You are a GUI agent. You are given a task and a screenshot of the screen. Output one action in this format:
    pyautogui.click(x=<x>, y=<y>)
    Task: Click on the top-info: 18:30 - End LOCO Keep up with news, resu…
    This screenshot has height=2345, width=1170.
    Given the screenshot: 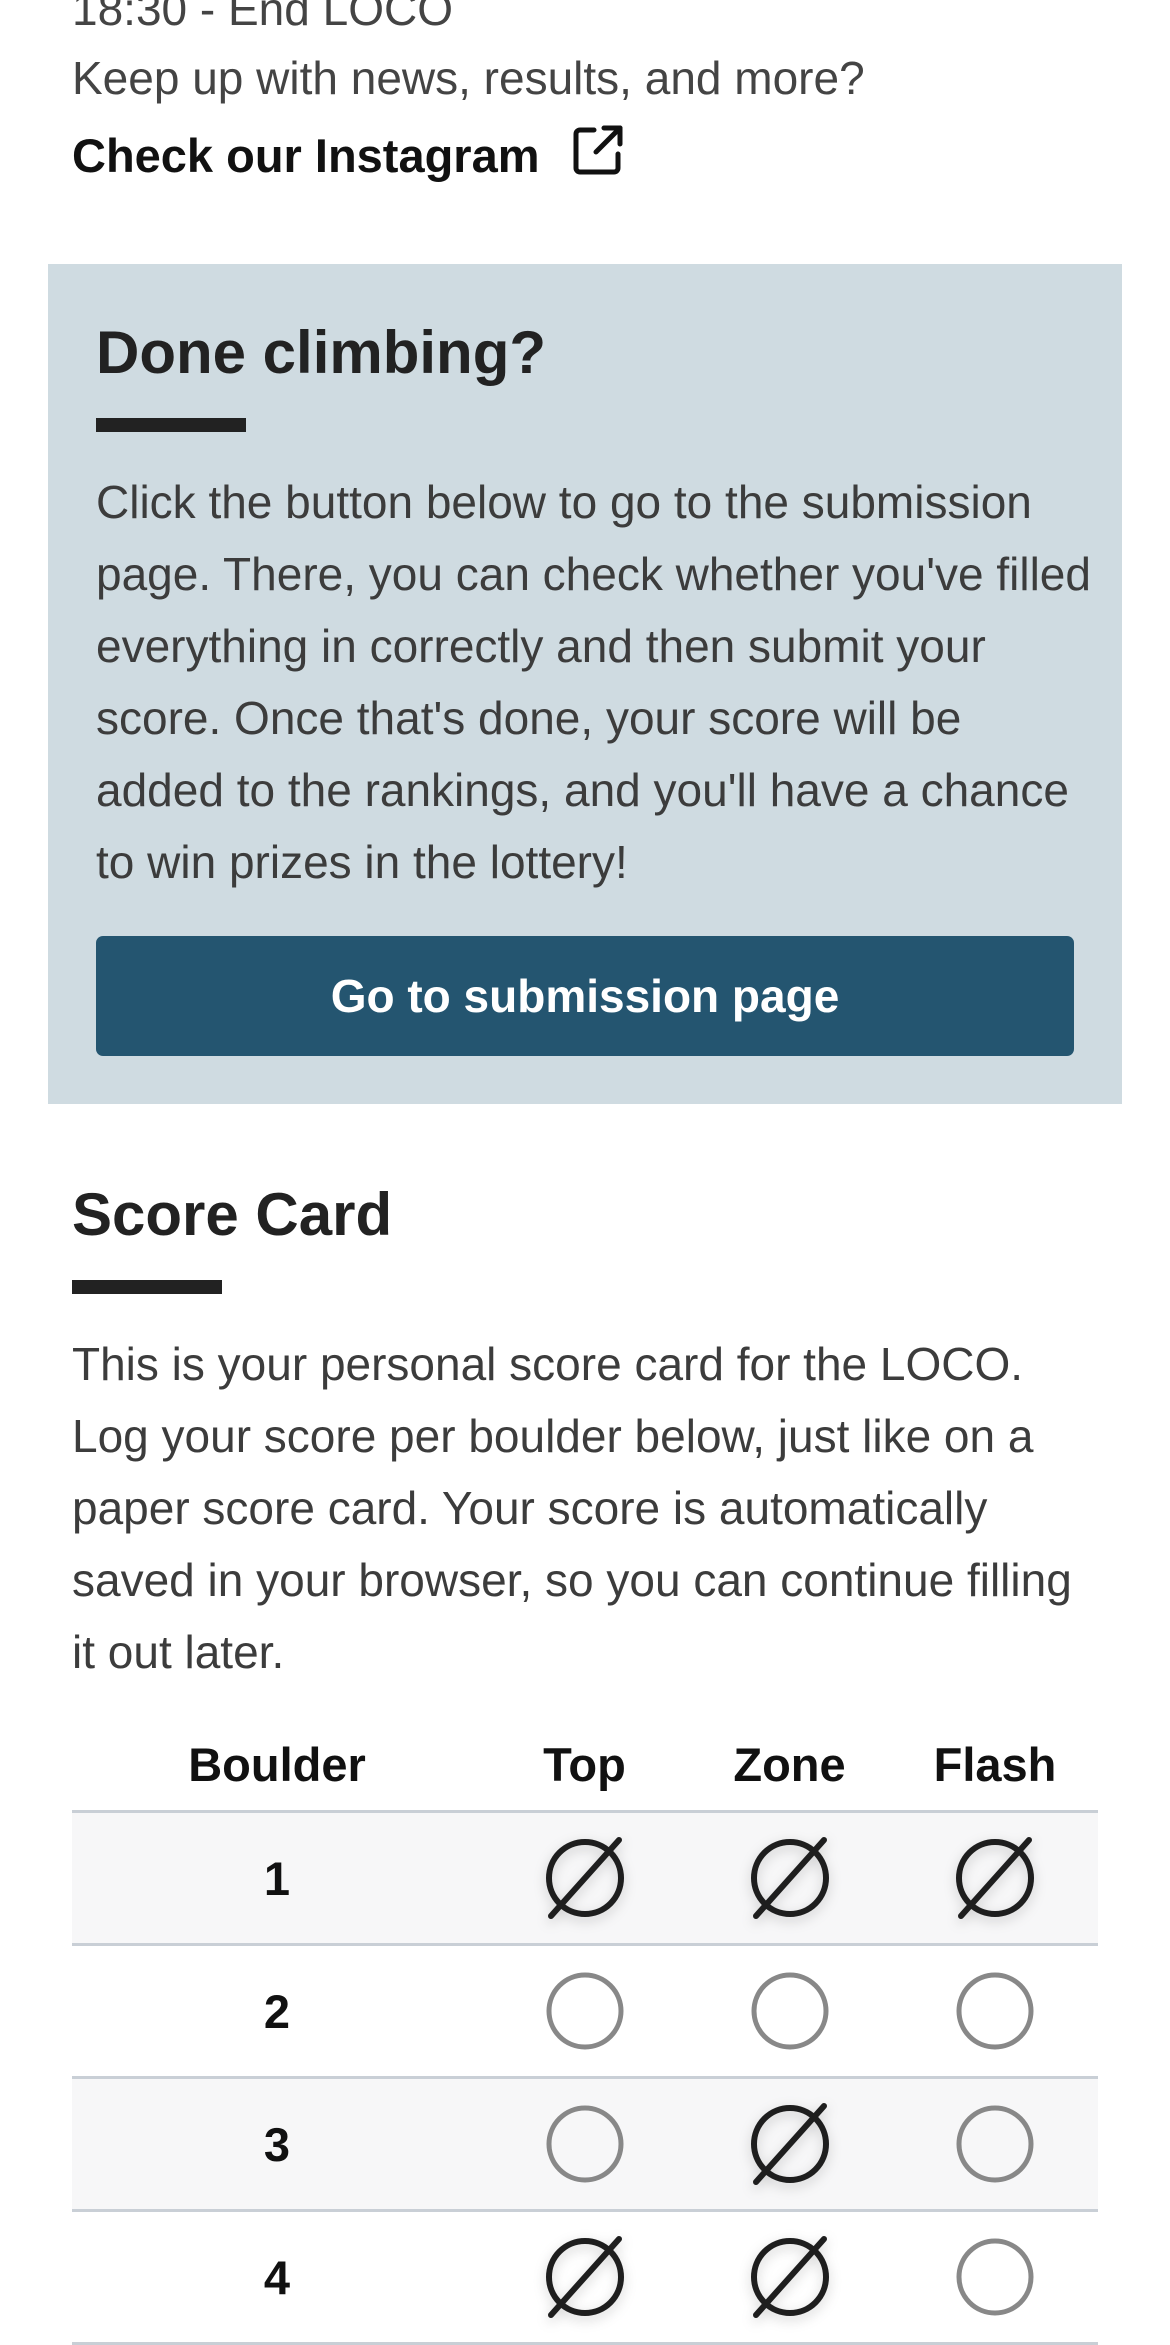 What is the action you would take?
    pyautogui.click(x=587, y=91)
    